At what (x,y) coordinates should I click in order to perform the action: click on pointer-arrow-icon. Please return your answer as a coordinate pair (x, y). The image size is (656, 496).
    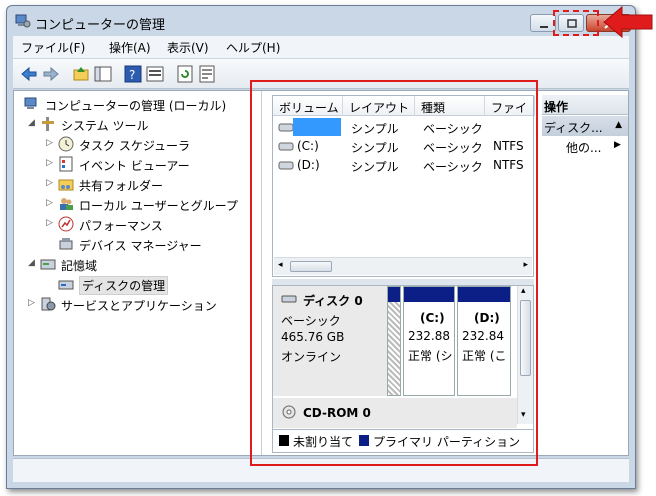
    Looking at the image, I should click on (628, 22).